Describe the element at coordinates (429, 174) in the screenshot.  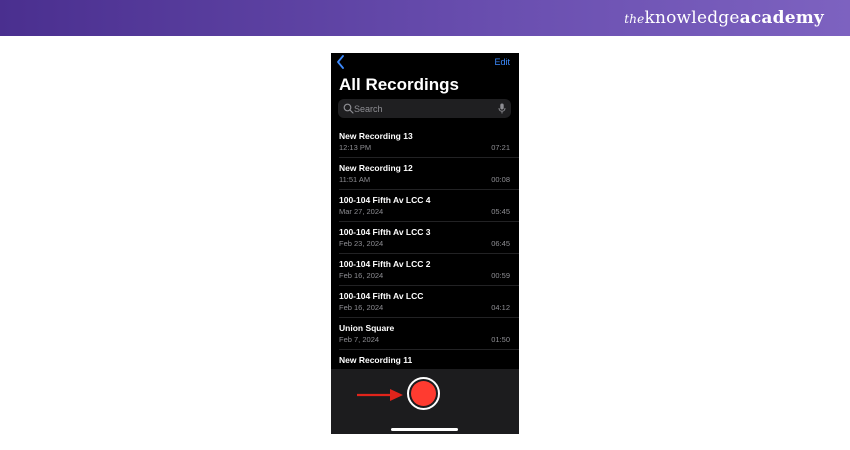
I see `list-item: New Recording 12 11:51 AM 00:08` at that location.